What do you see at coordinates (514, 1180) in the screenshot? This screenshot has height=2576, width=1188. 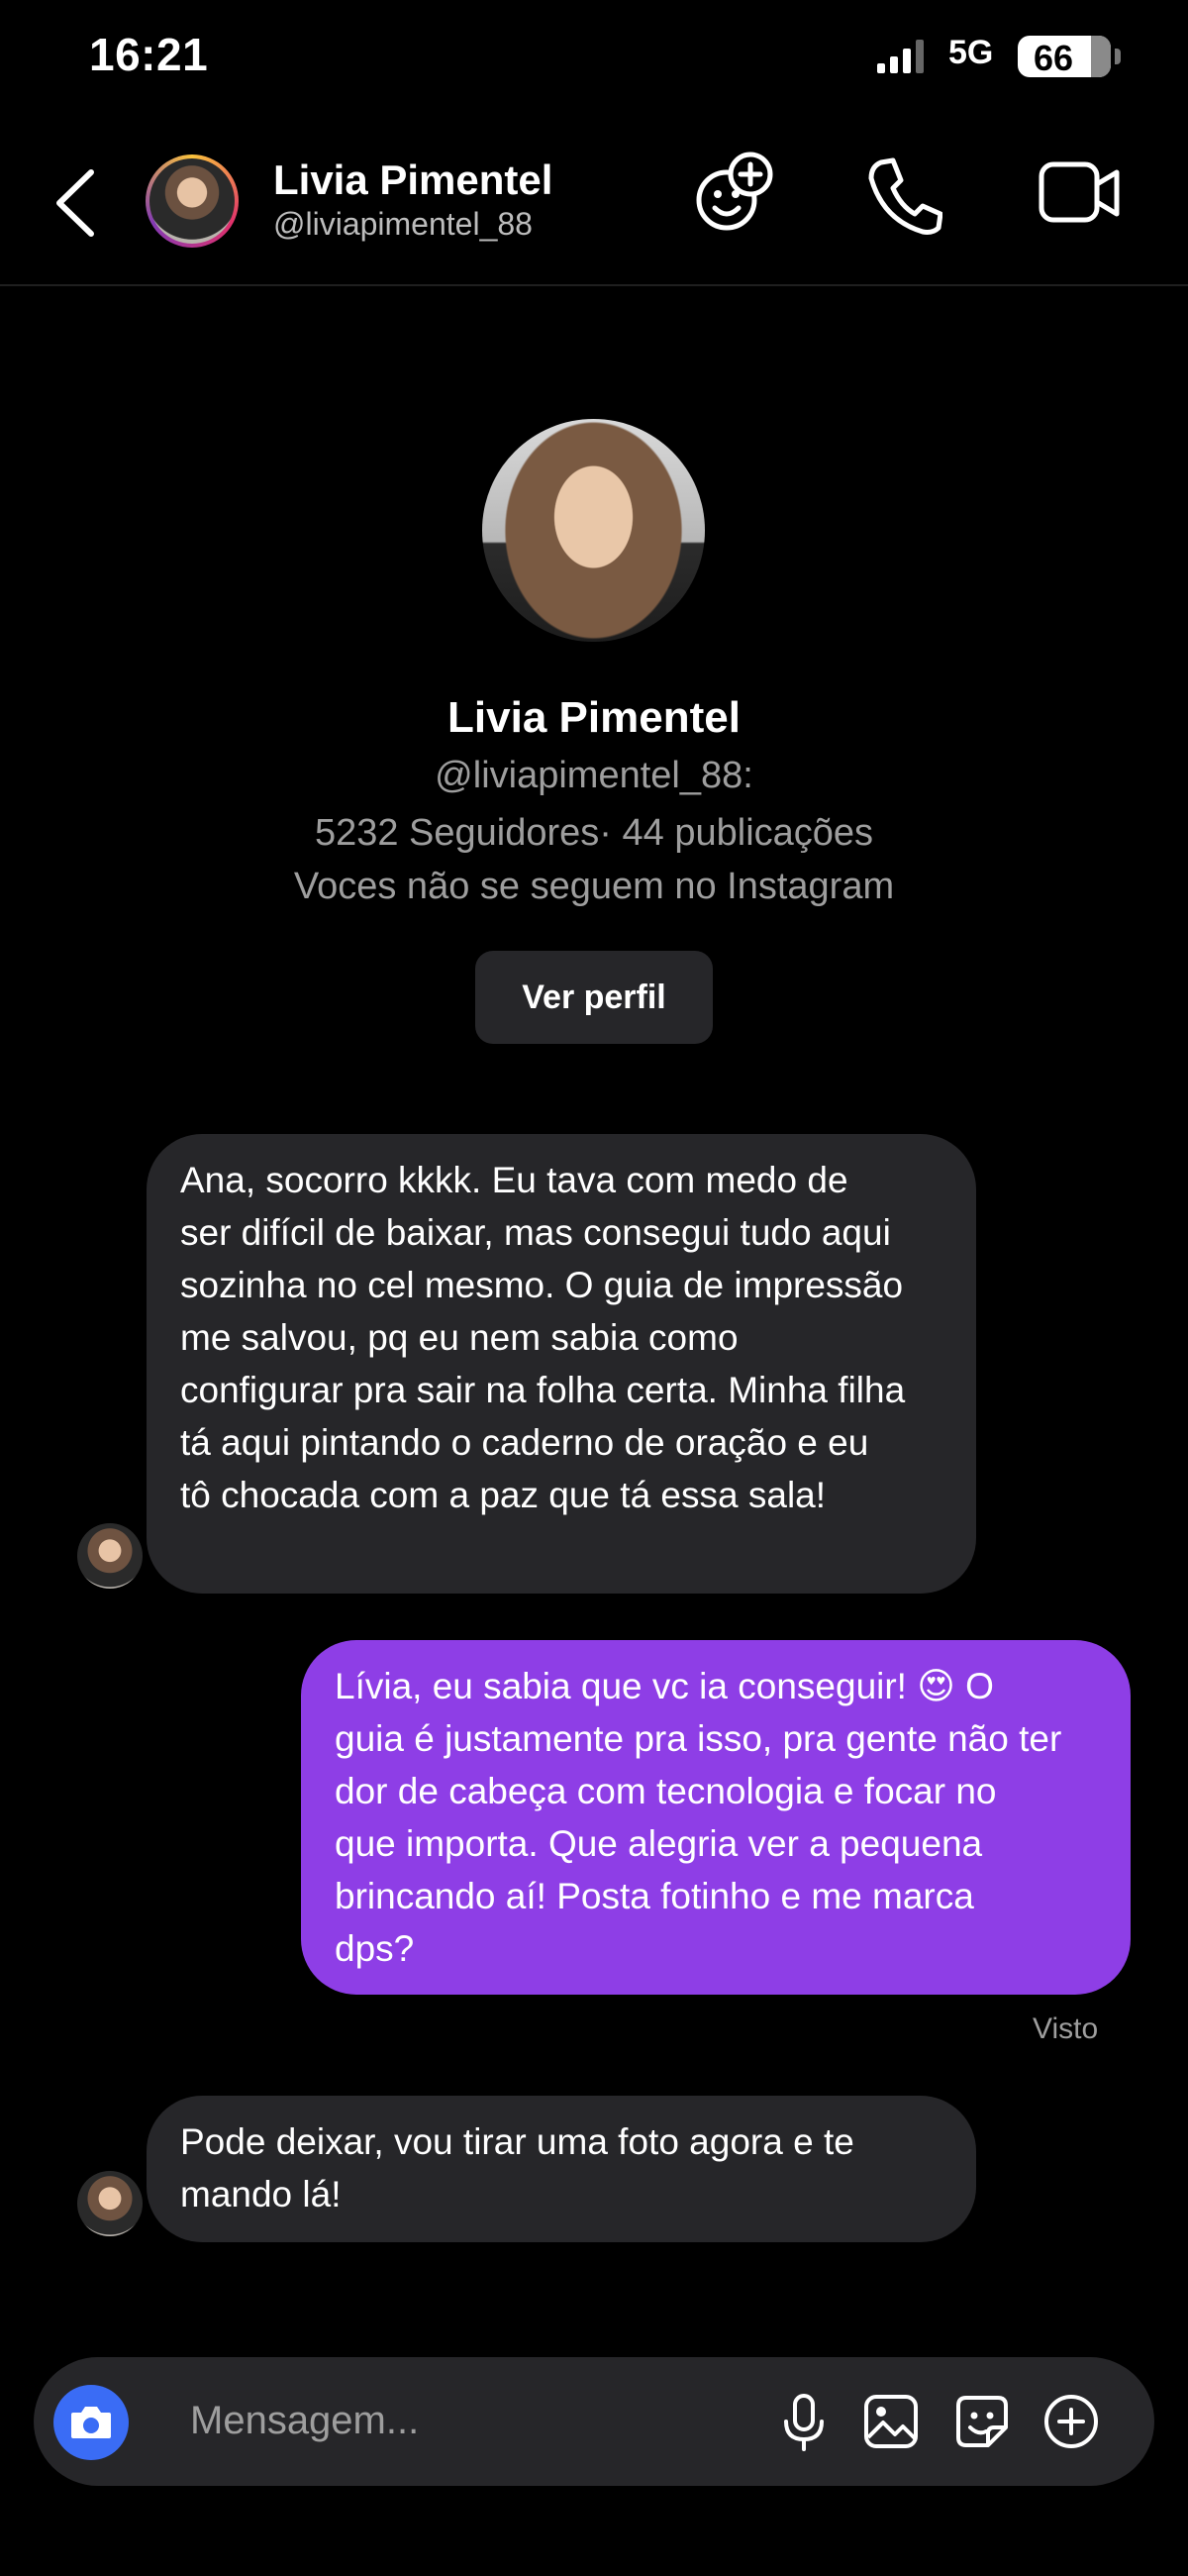 I see `message-line: Ana, socorro kkkk. Eu tava com medo de` at bounding box center [514, 1180].